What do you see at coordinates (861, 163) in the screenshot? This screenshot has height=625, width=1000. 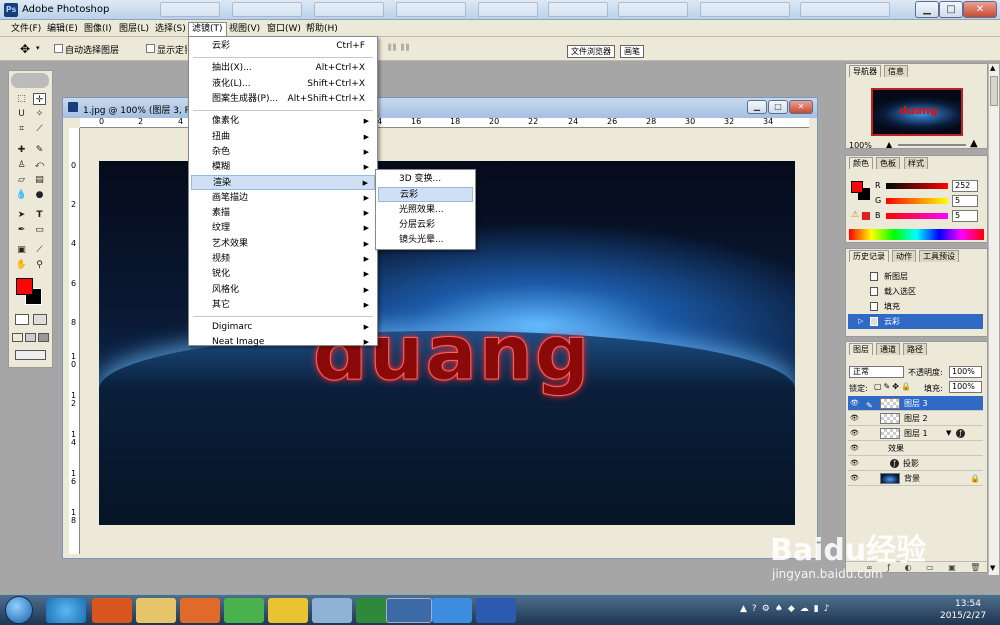 I see `tab-color: 颜色` at bounding box center [861, 163].